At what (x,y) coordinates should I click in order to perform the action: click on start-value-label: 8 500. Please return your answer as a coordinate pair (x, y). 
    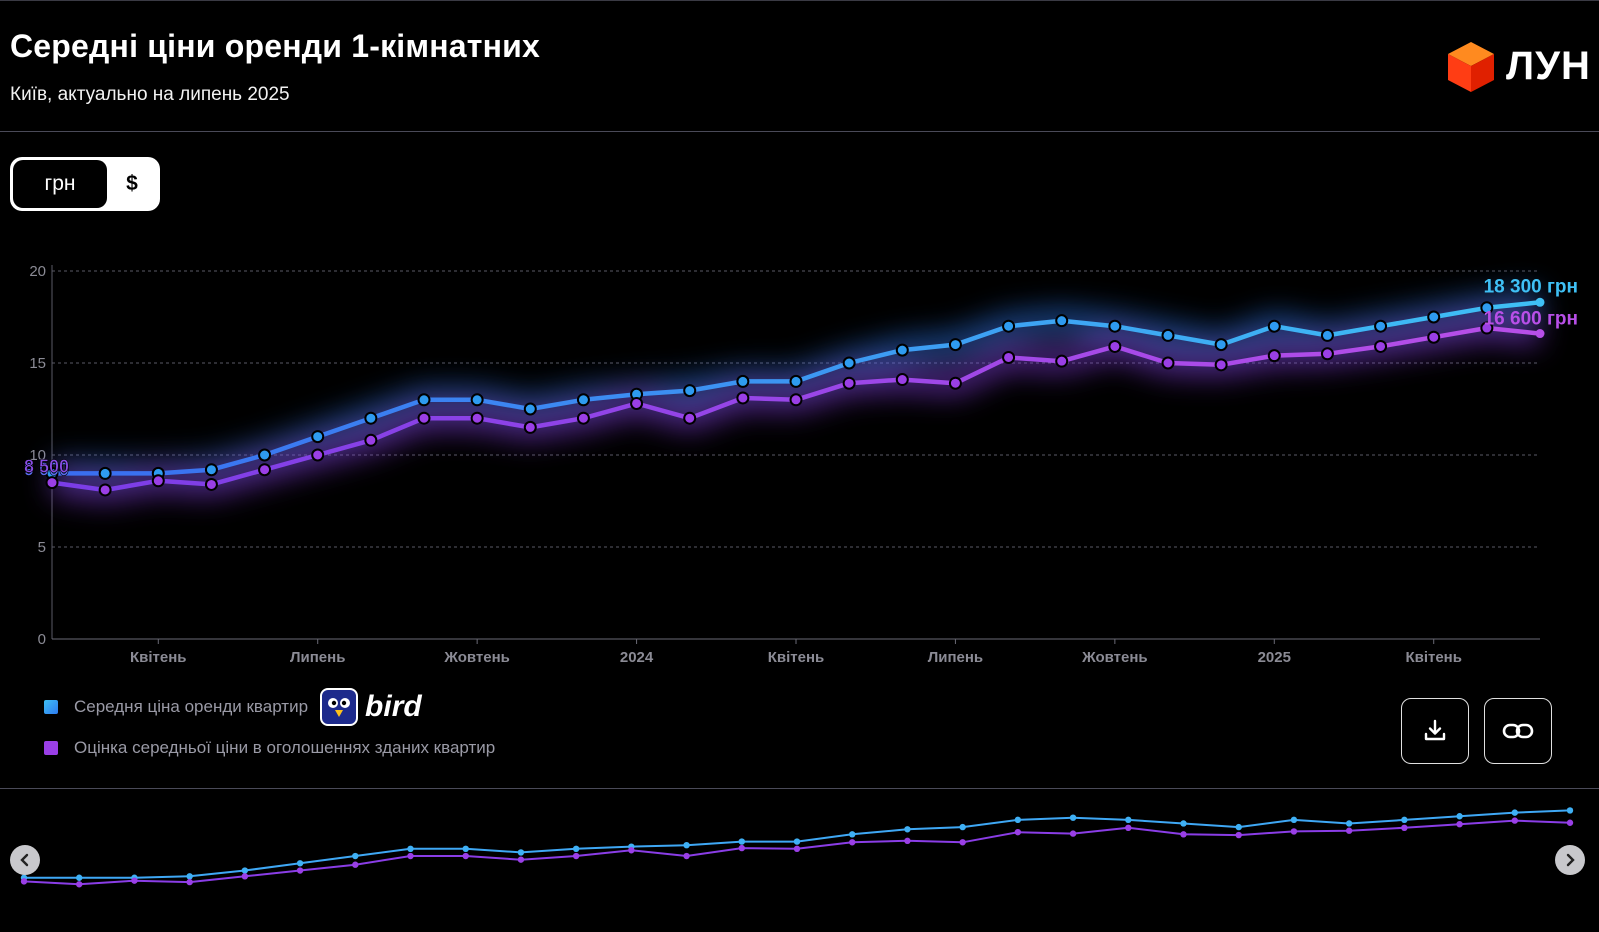
    Looking at the image, I should click on (46, 467).